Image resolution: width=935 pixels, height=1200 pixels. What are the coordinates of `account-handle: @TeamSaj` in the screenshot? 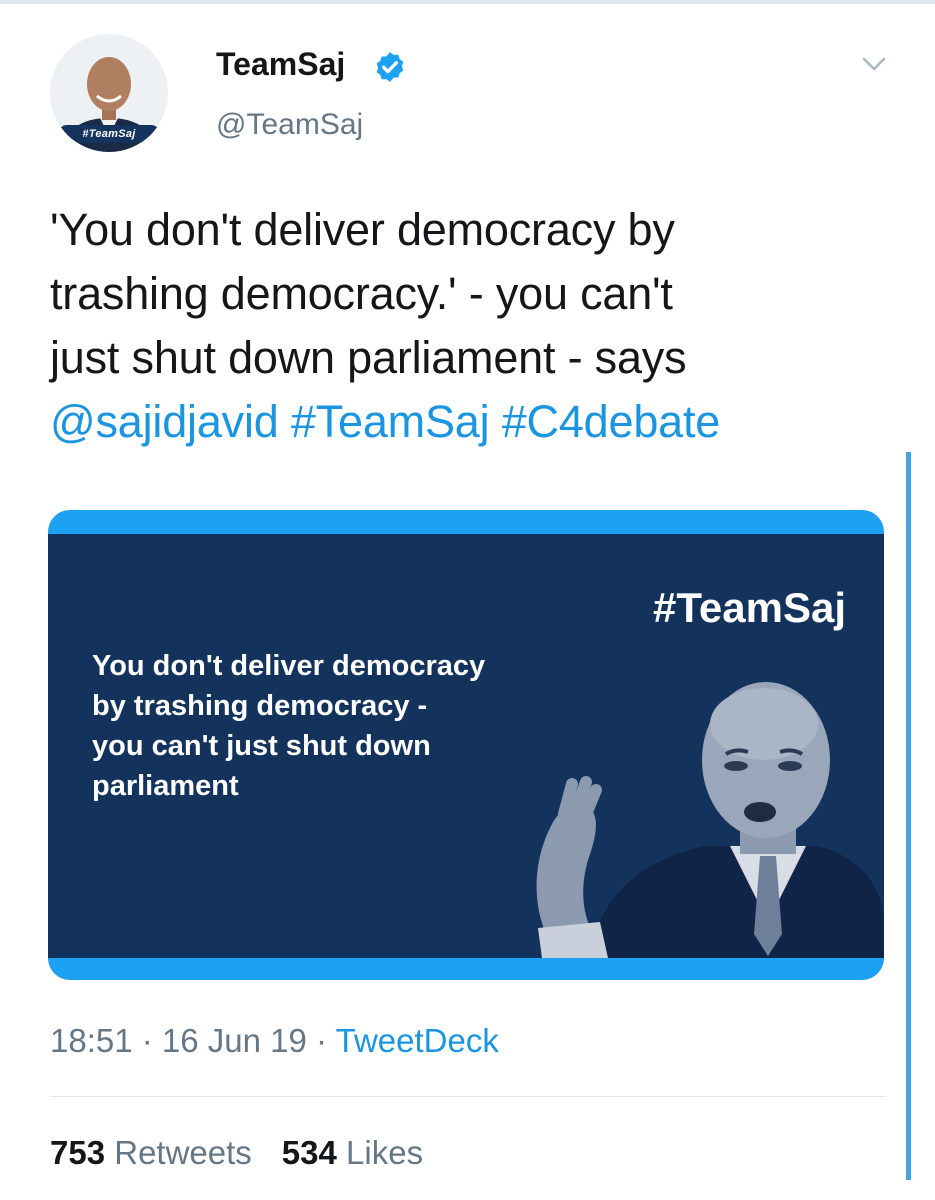 It's located at (289, 125).